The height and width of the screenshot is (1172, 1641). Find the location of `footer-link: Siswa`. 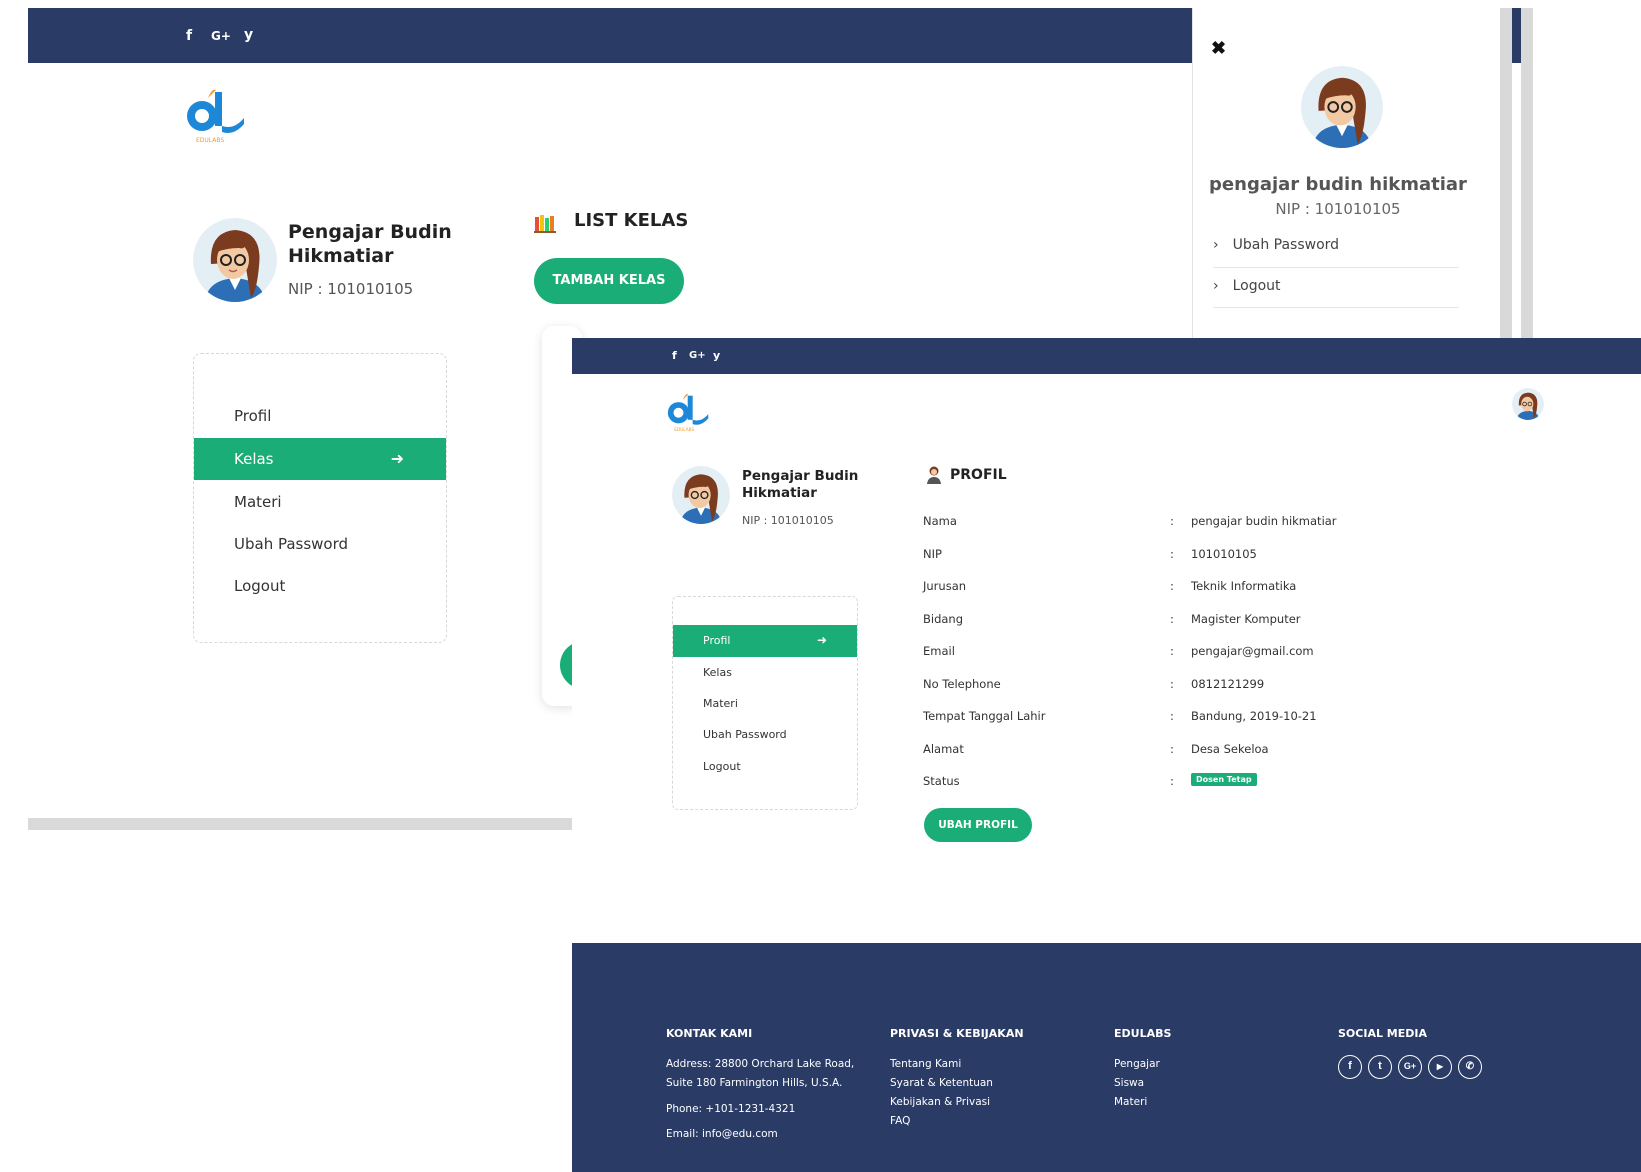

footer-link: Siswa is located at coordinates (1129, 1083).